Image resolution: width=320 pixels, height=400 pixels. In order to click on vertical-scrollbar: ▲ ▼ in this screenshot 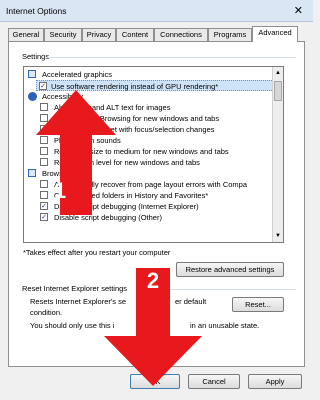, I will do `click(277, 154)`.